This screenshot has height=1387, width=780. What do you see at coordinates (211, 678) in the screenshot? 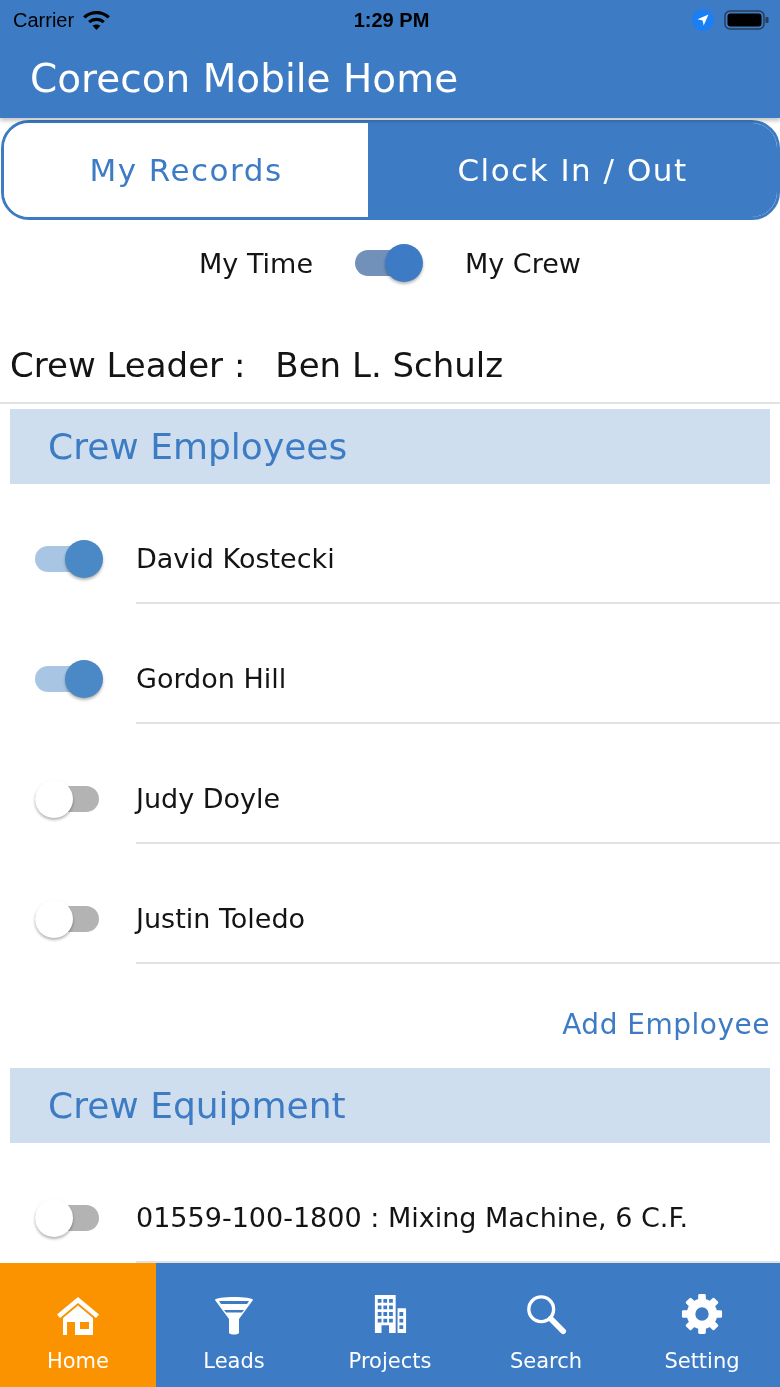
I see `item-name: Gordon Hill` at bounding box center [211, 678].